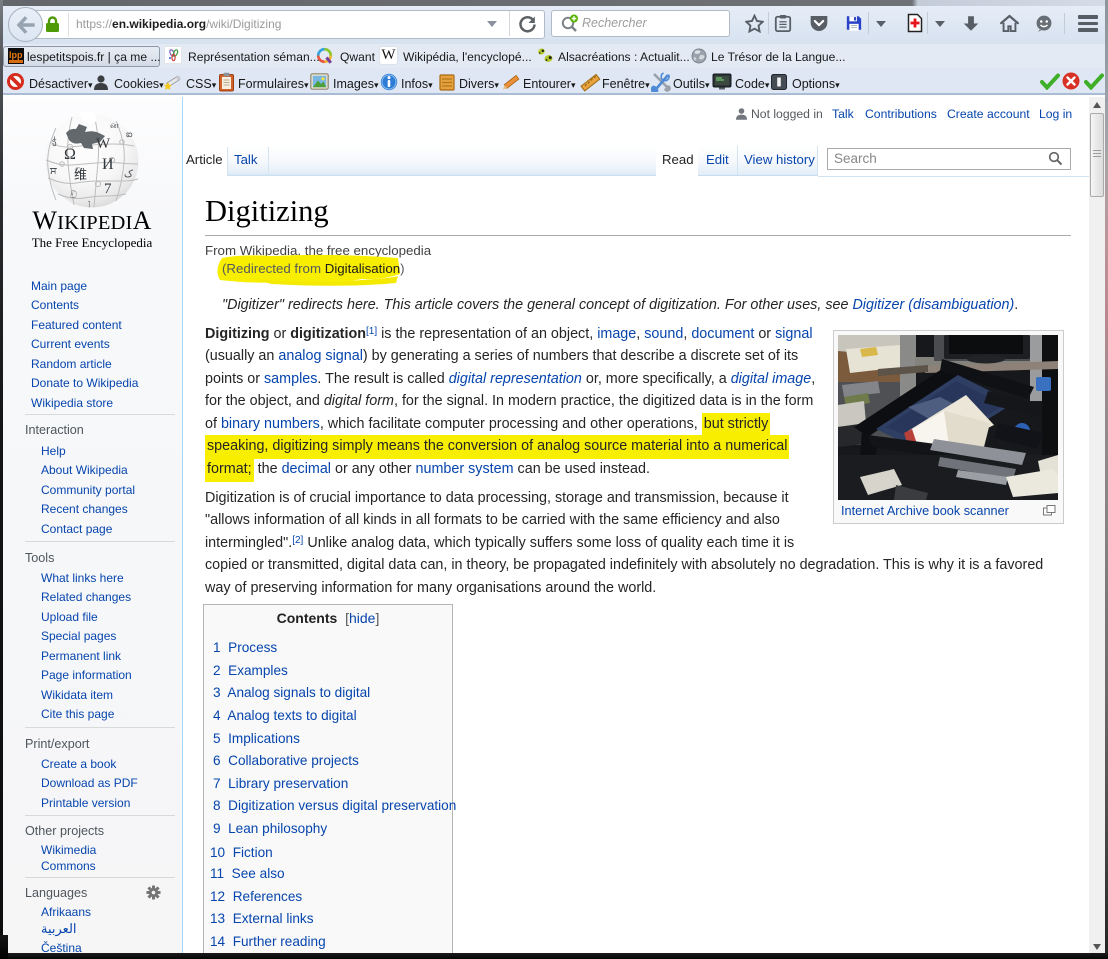 This screenshot has width=1108, height=959. Describe the element at coordinates (80, 174) in the screenshot. I see `svg-text: 维` at that location.